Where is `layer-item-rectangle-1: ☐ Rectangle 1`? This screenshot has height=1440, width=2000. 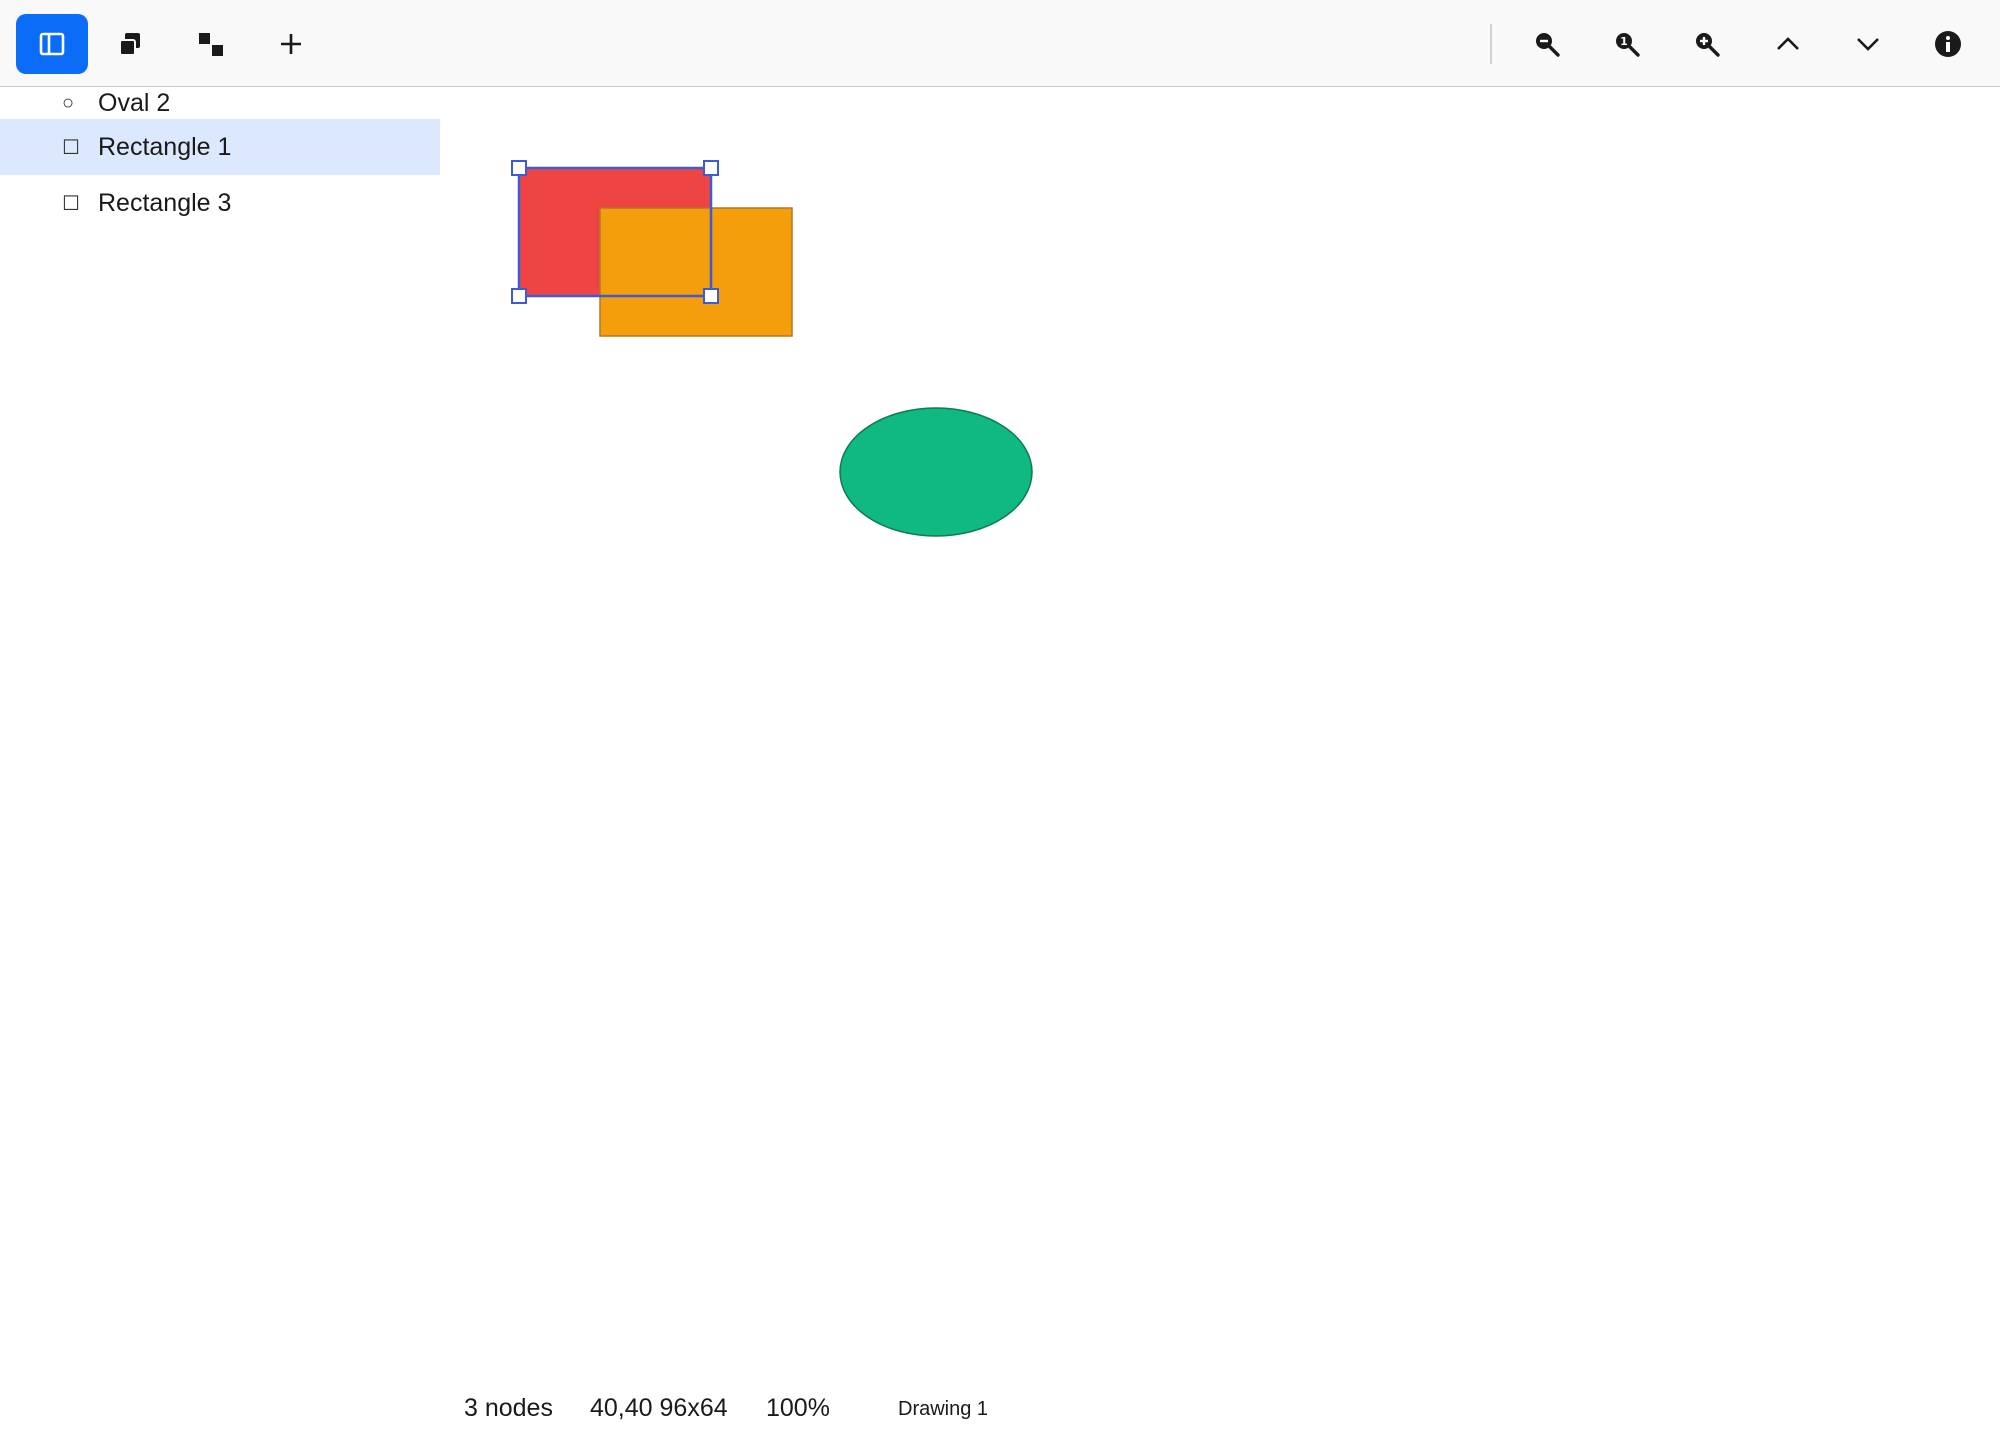 layer-item-rectangle-1: ☐ Rectangle 1 is located at coordinates (220, 147).